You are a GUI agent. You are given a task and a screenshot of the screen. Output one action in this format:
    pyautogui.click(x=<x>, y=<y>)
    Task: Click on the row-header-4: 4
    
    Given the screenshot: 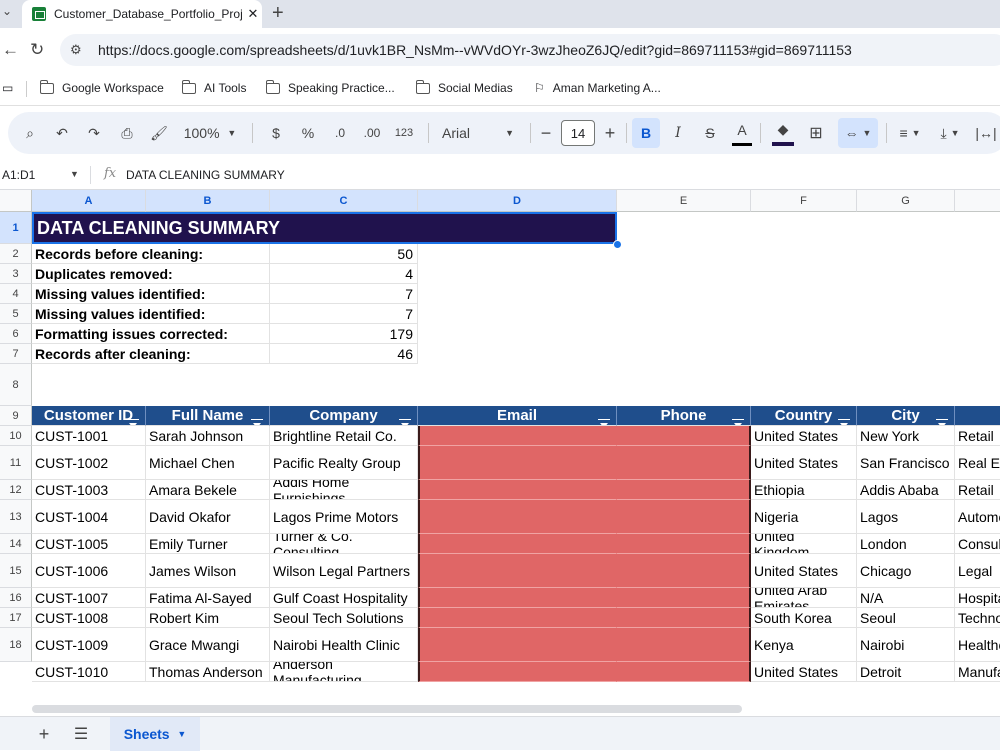 What is the action you would take?
    pyautogui.click(x=16, y=294)
    